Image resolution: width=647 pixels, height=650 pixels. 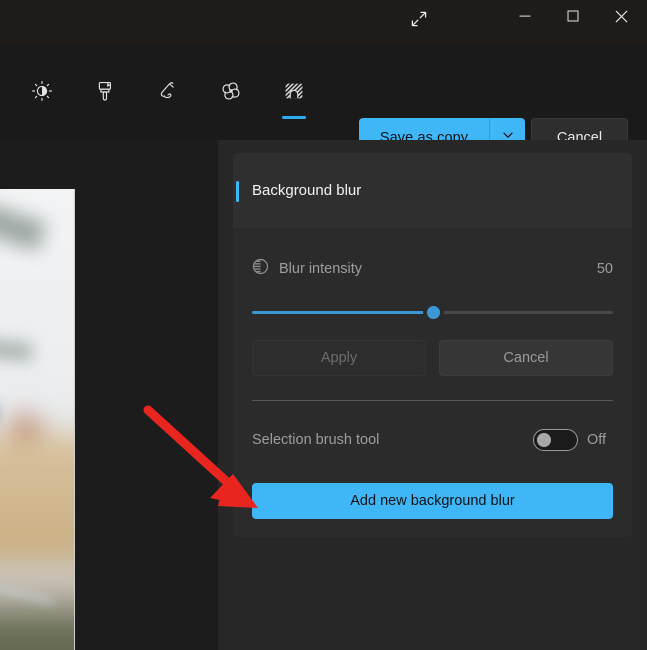 What do you see at coordinates (432, 263) in the screenshot?
I see `blur-intensity-row: Blur intensity 50` at bounding box center [432, 263].